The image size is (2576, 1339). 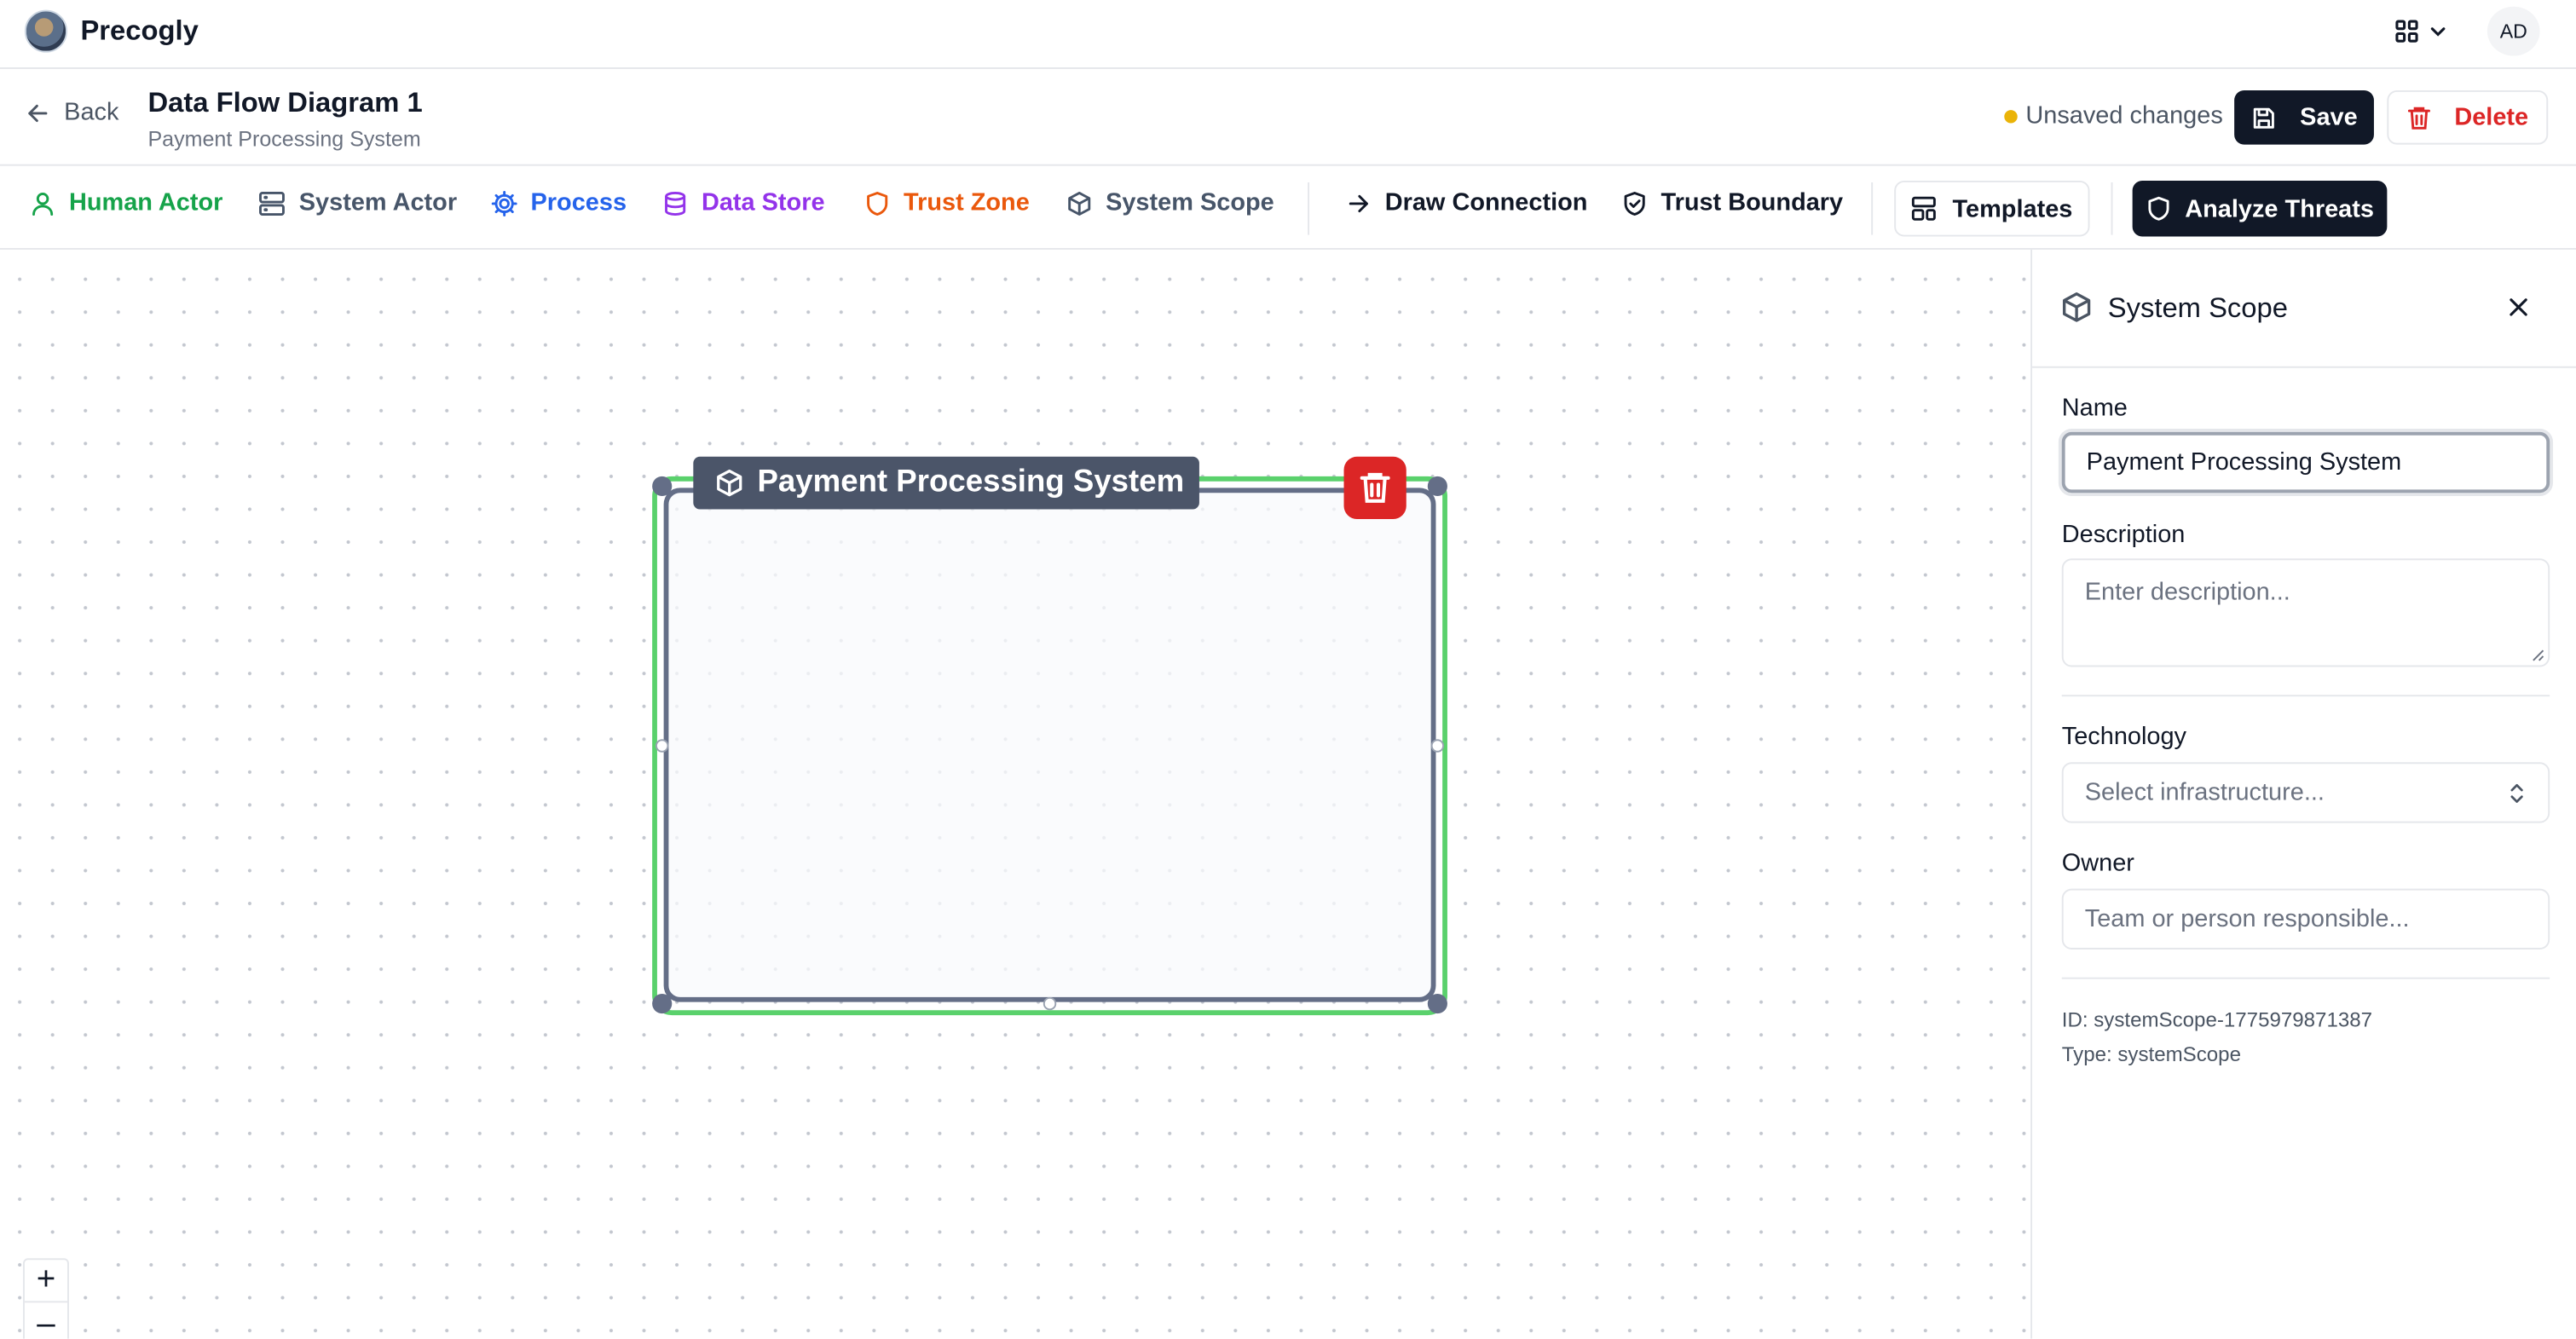 I want to click on arrow-right-icon, so click(x=1358, y=203).